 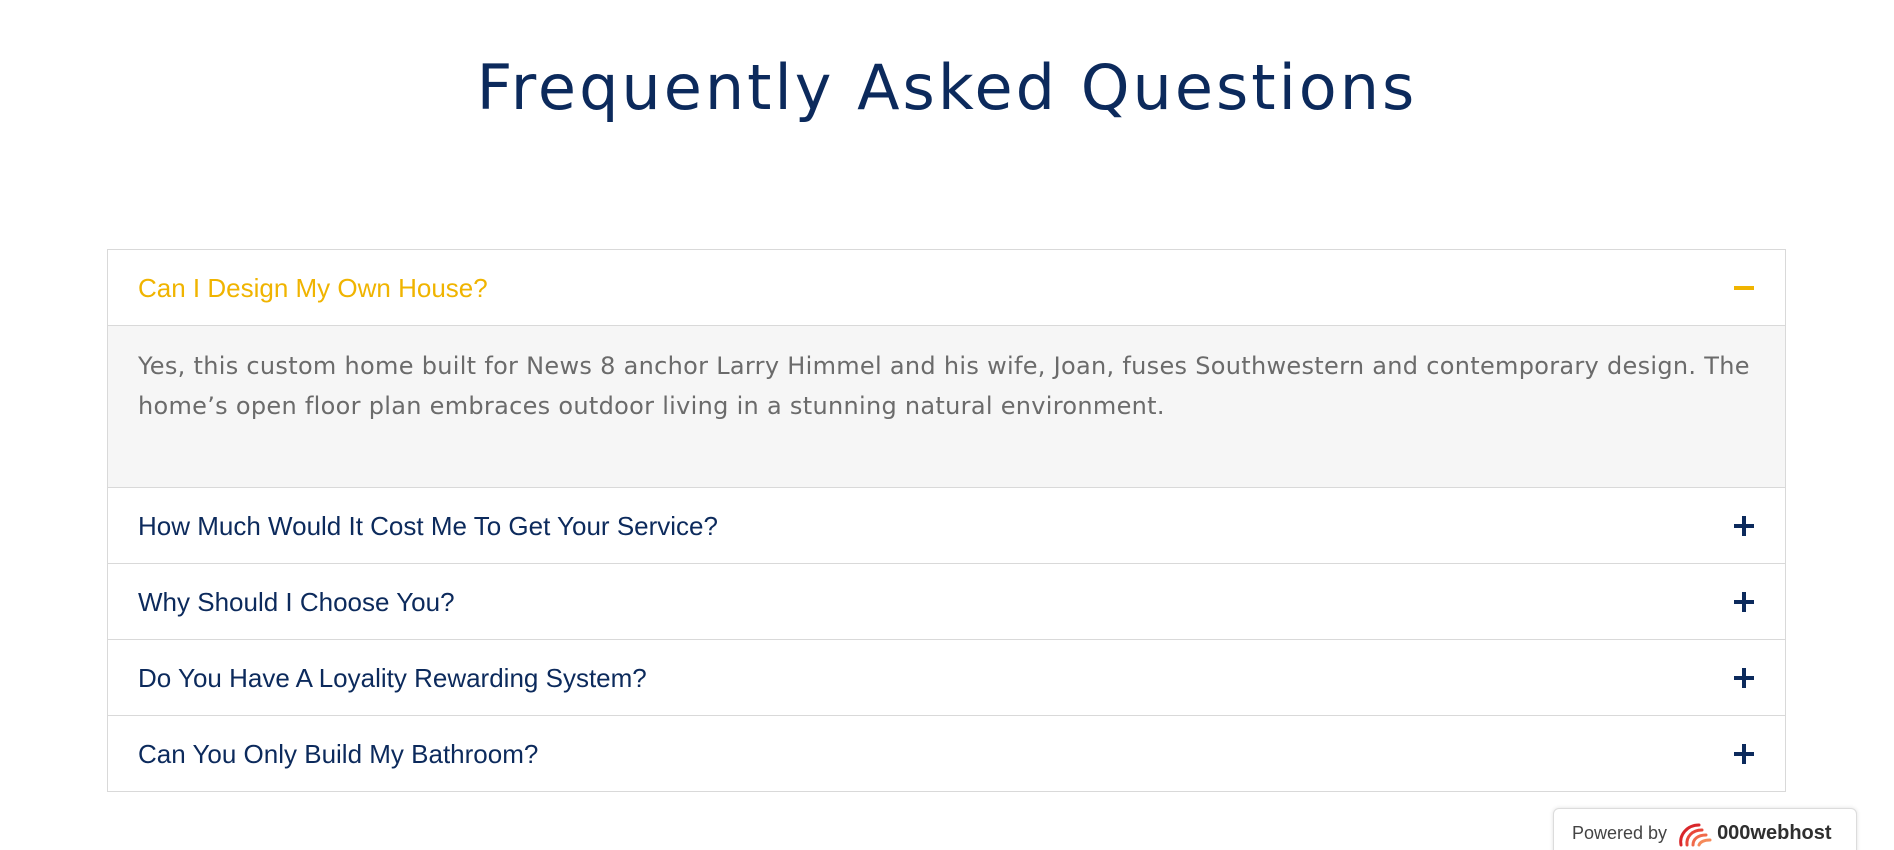 I want to click on faq-header-bathroom-only: Can You Only Build My Bathroom?, so click(x=946, y=753).